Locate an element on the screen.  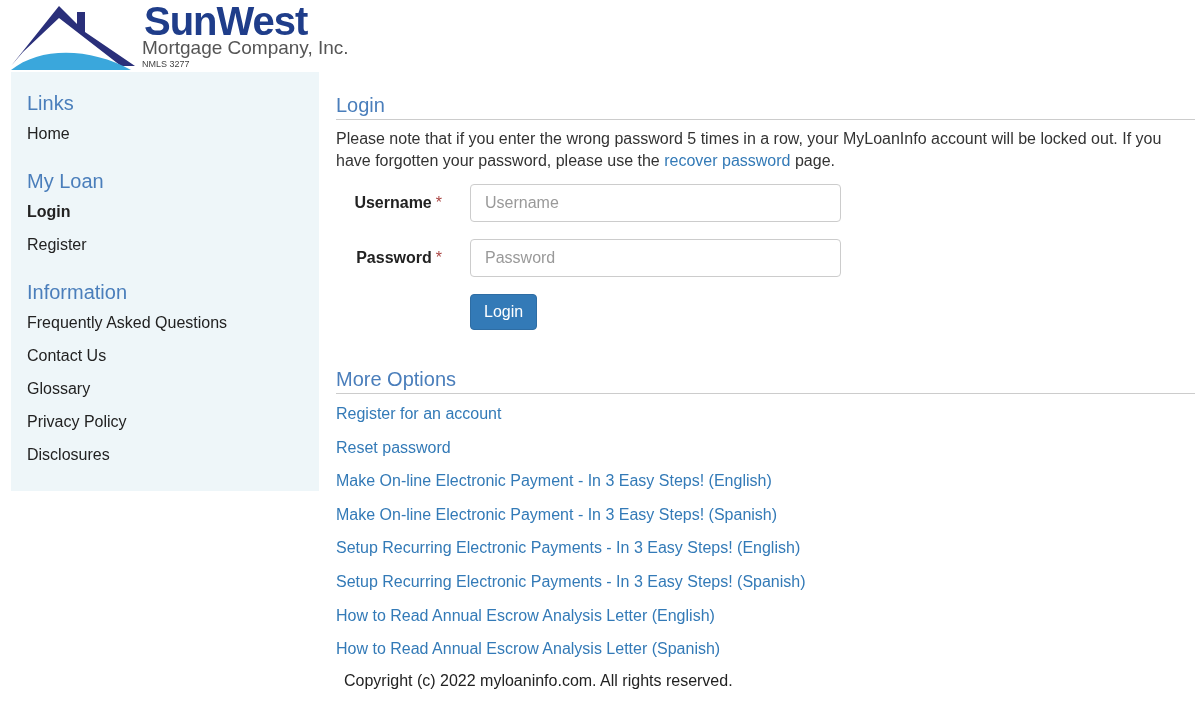
sidebar-link: Frequently Asked Questions is located at coordinates (165, 330).